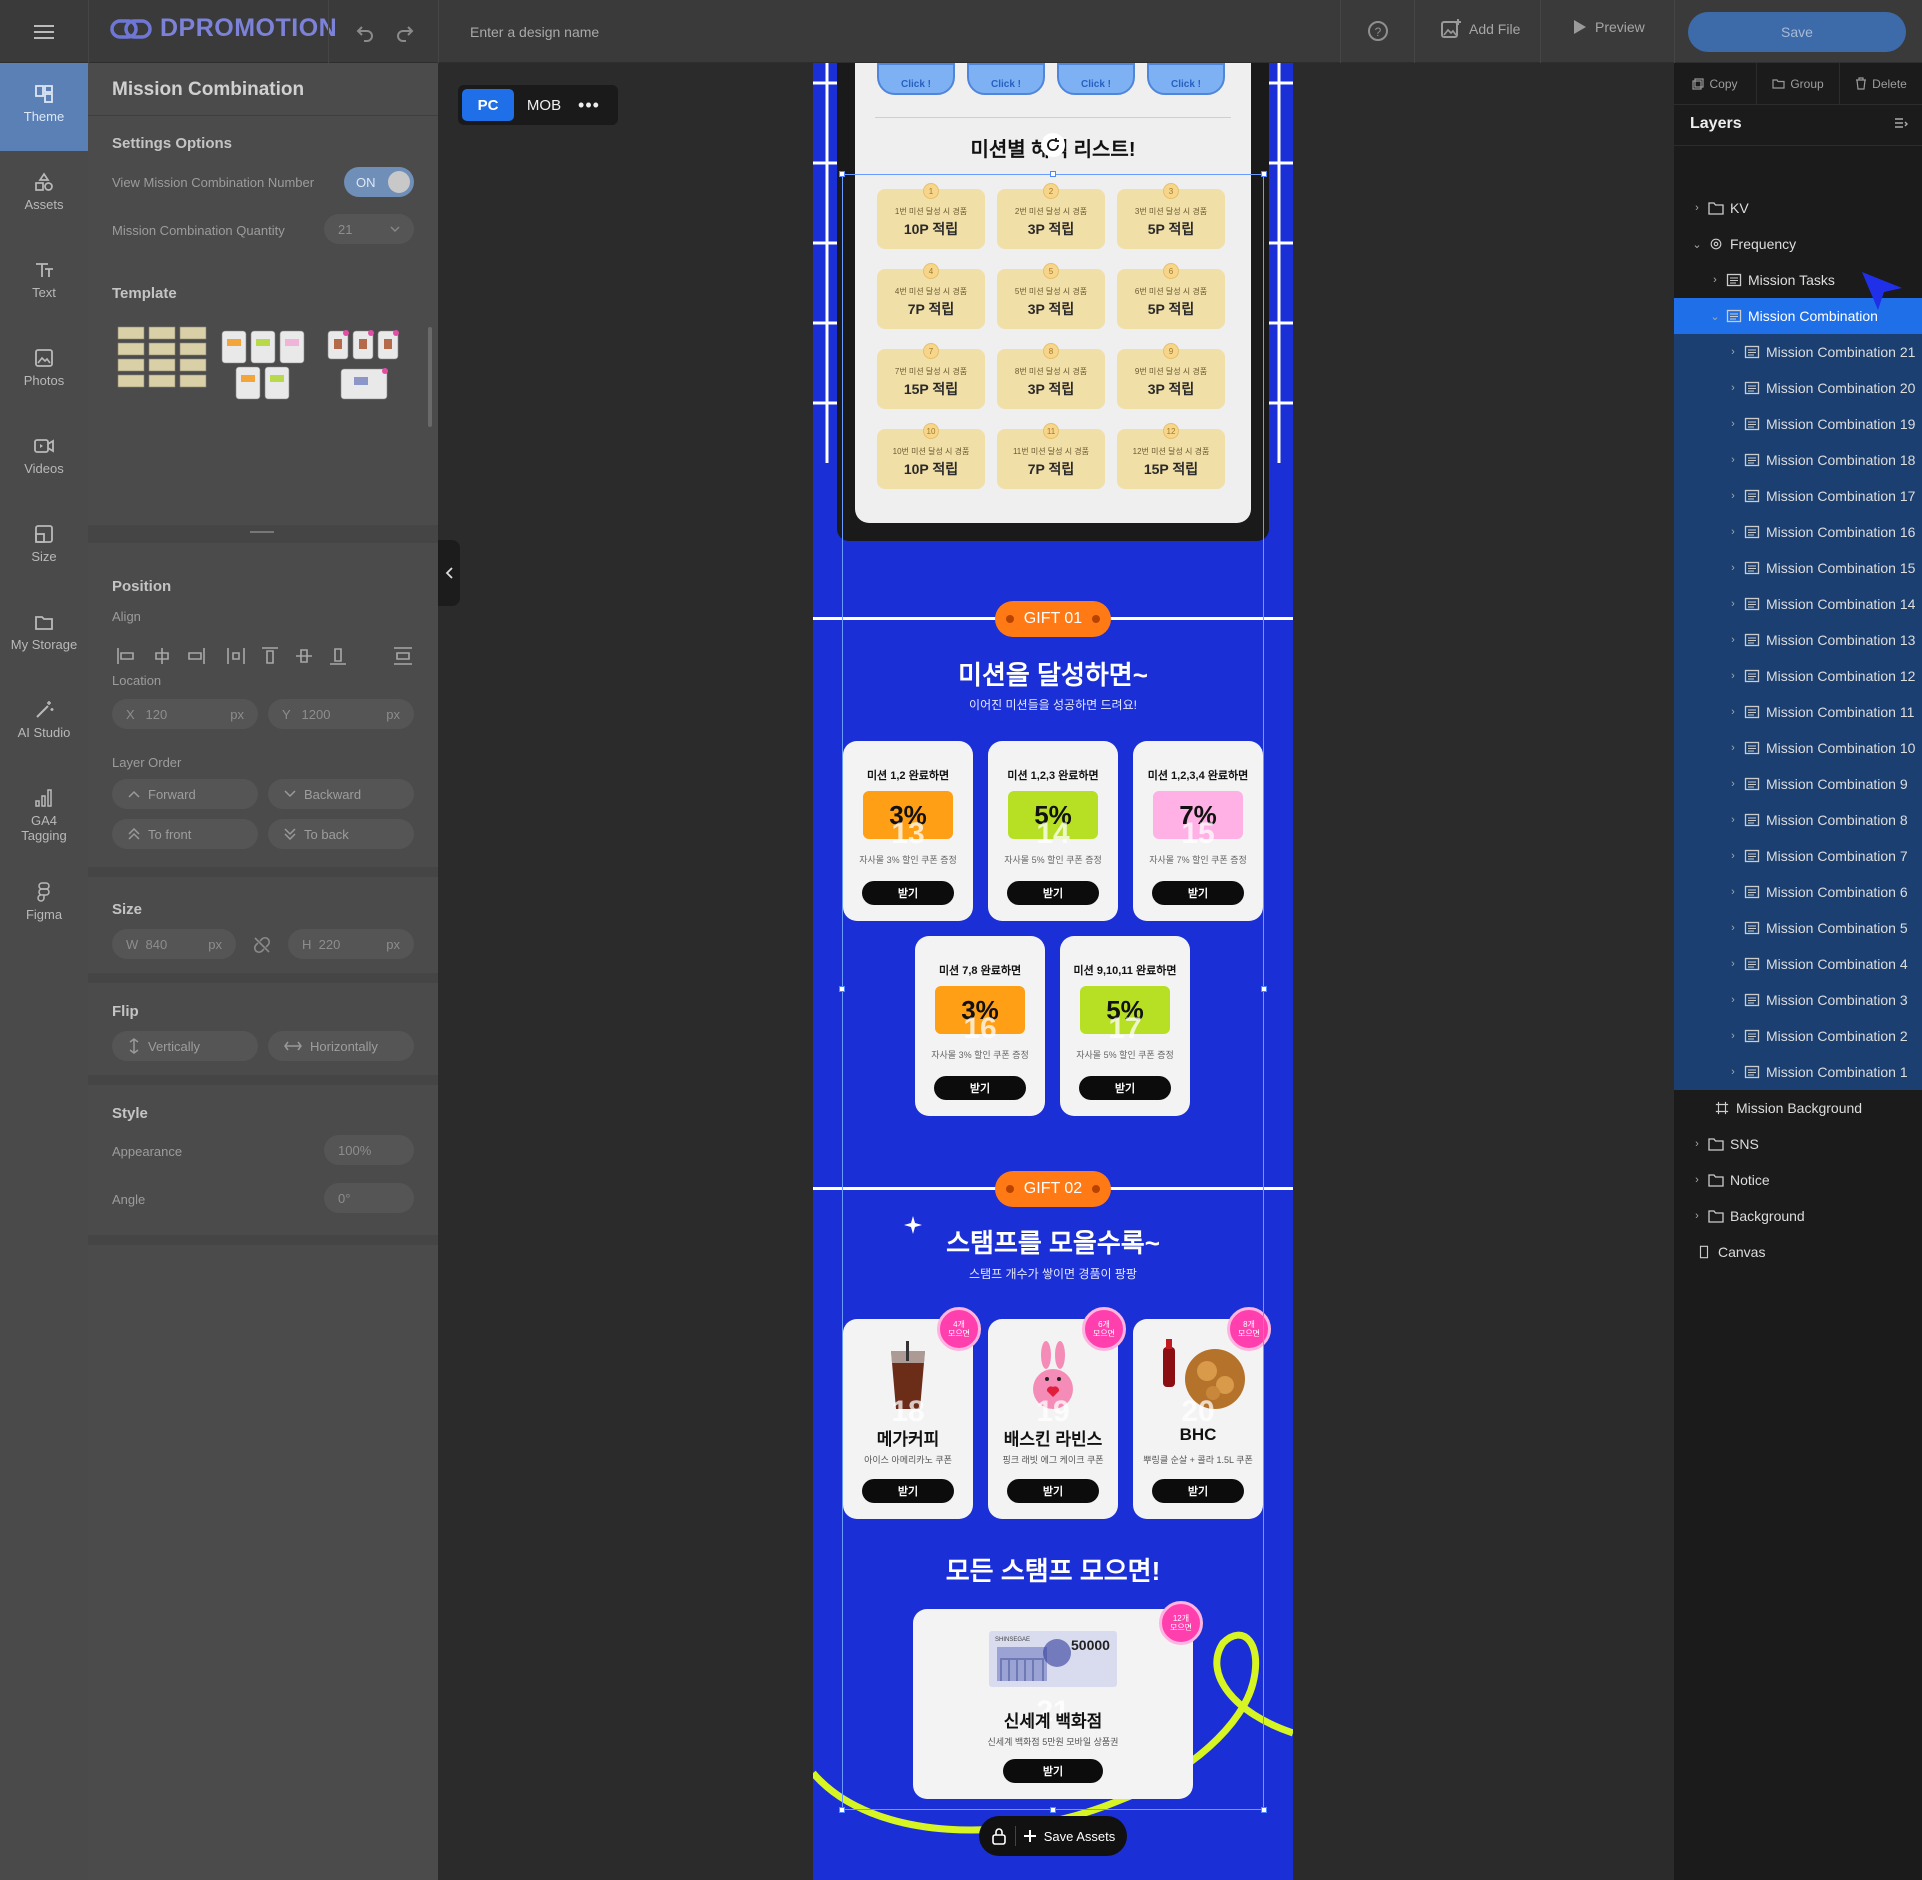 The width and height of the screenshot is (1922, 1880). What do you see at coordinates (1715, 83) in the screenshot?
I see `copy-button: Copy` at bounding box center [1715, 83].